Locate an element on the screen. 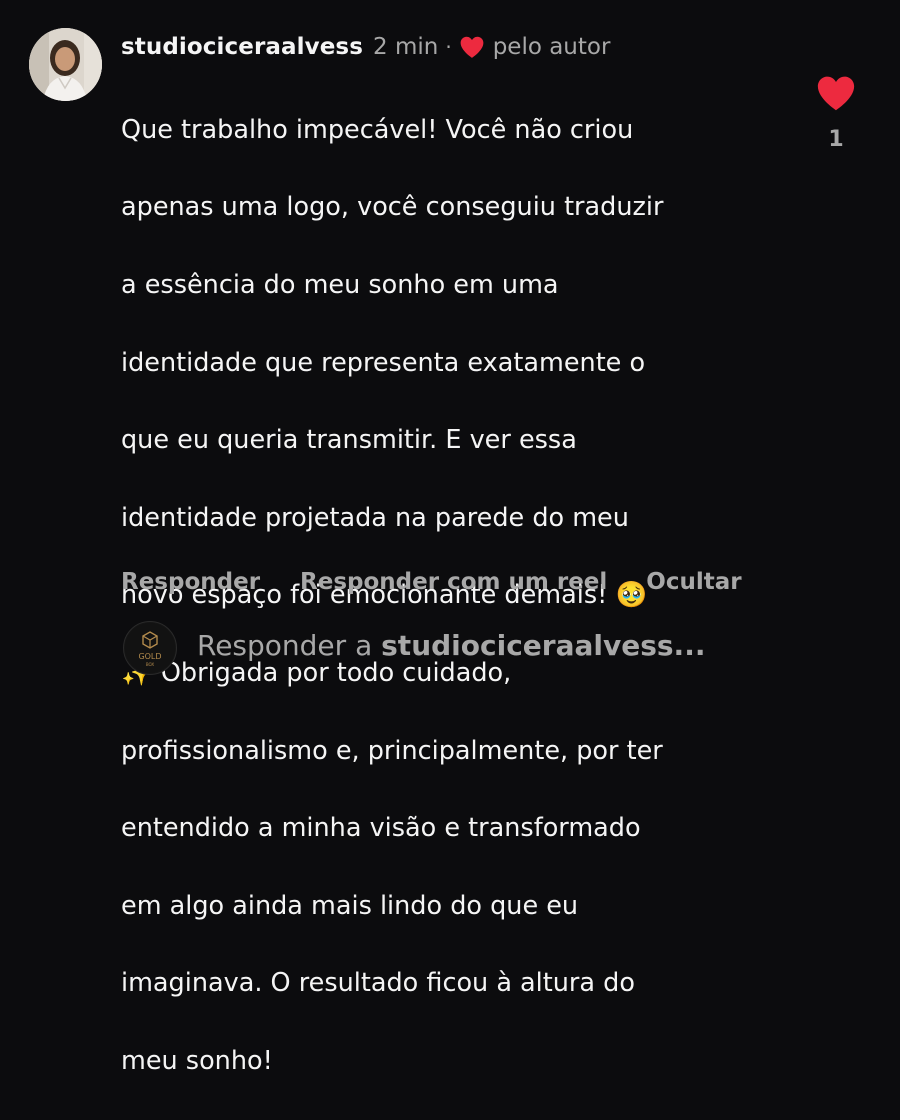  comment-line: identidade que representa exatamente o is located at coordinates (383, 362).